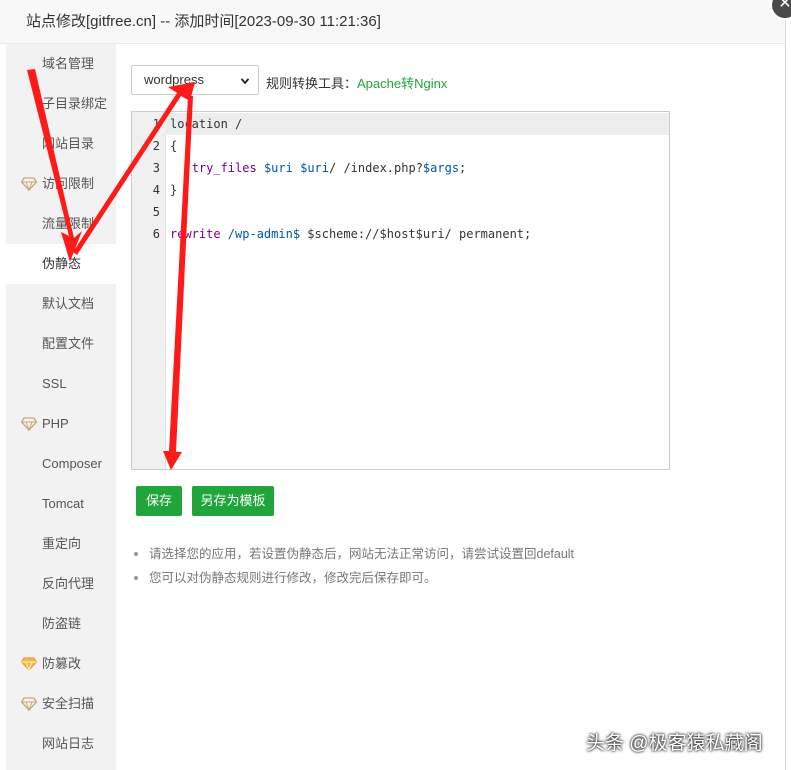  I want to click on sidebar-item-traffic-limit: 流量限制, so click(61, 224).